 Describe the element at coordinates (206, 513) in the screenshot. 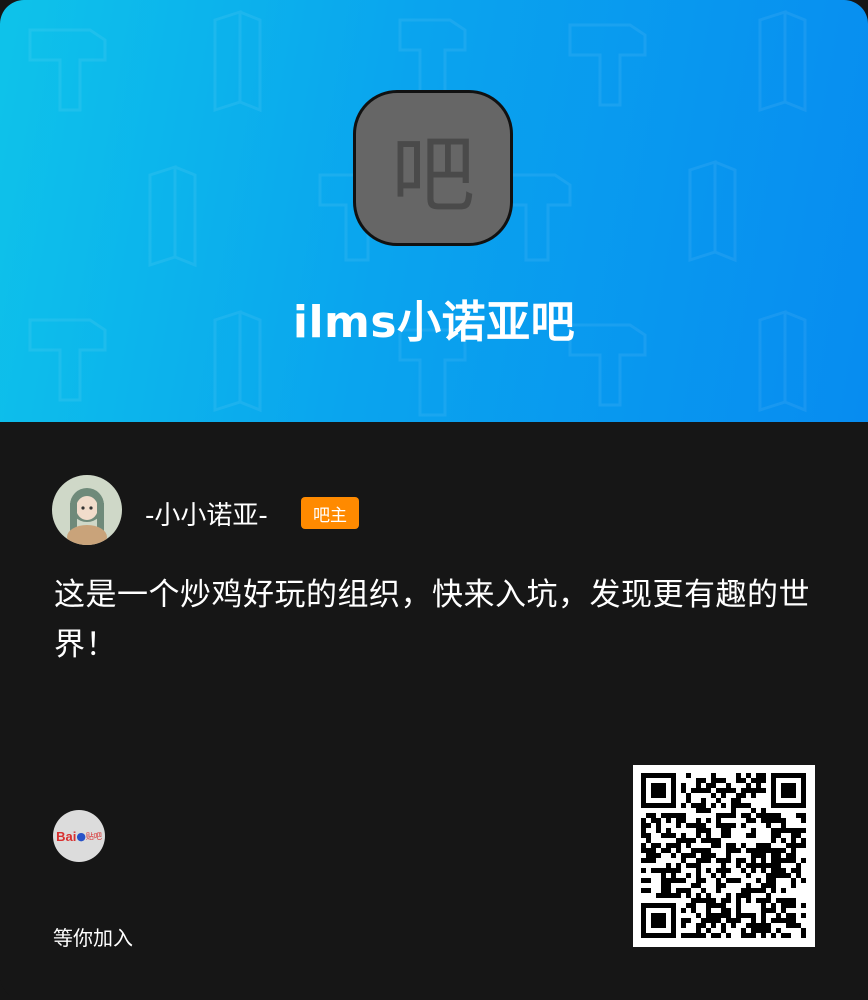

I see `owner-username: -小小诺亚-` at that location.